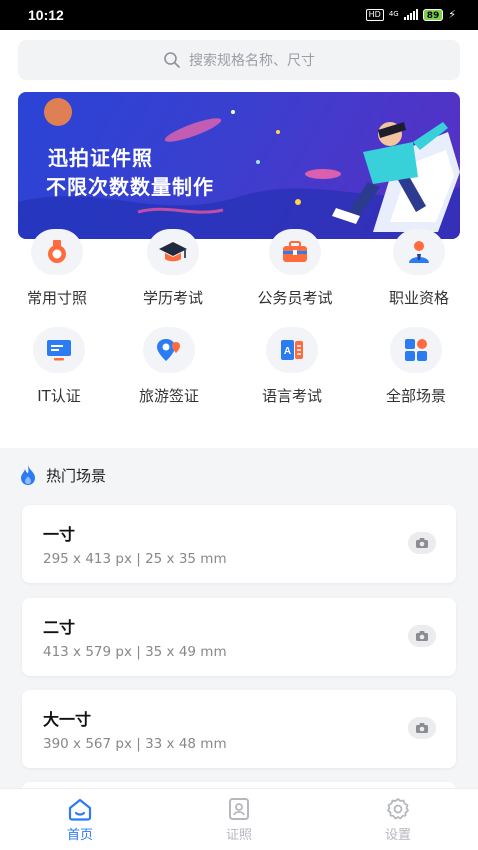 The width and height of the screenshot is (478, 850). Describe the element at coordinates (393, 14) in the screenshot. I see `network-label: 4G` at that location.